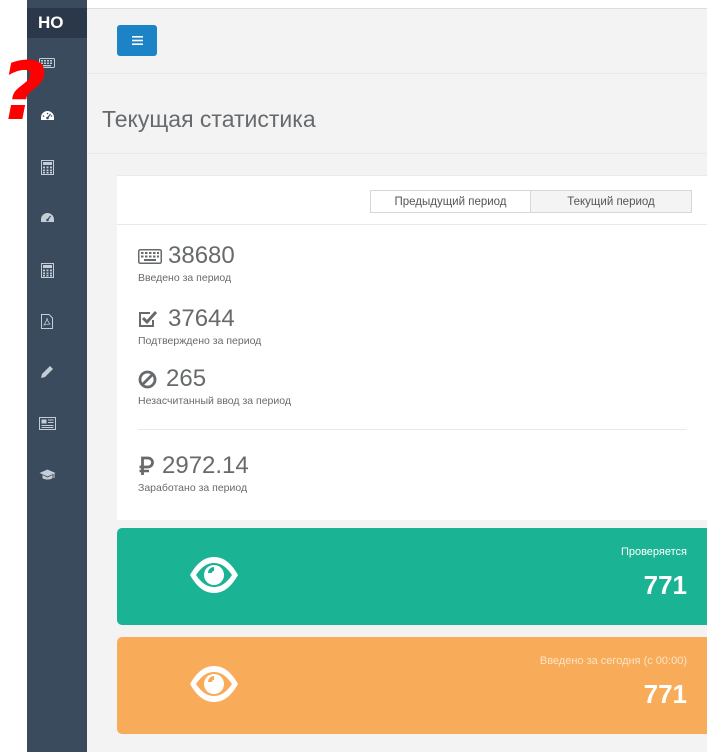  I want to click on stat-earned-label: Заработано за период, so click(193, 488).